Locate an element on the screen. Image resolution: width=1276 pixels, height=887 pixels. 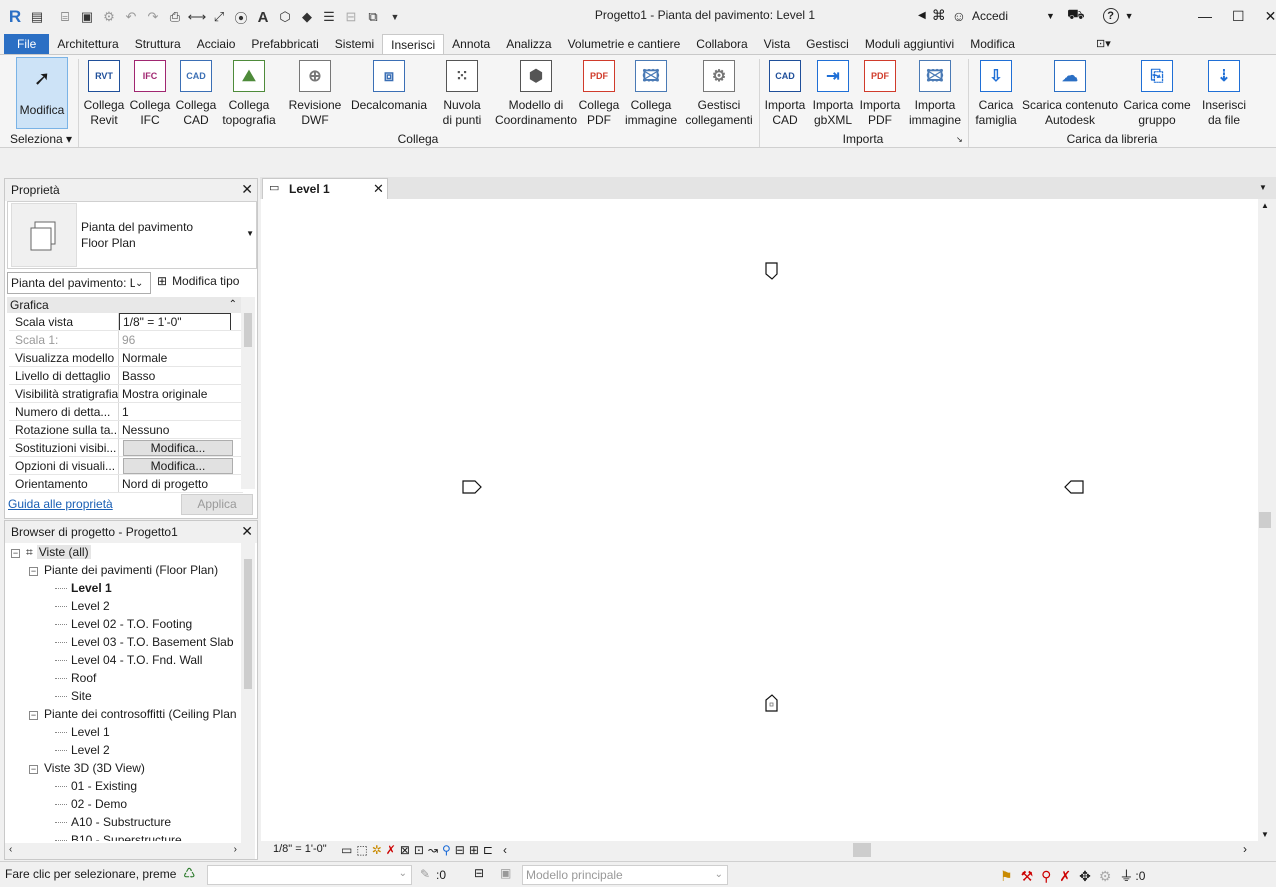
sign-in-dropdown-icon: ▼ is located at coordinates (1050, 16).